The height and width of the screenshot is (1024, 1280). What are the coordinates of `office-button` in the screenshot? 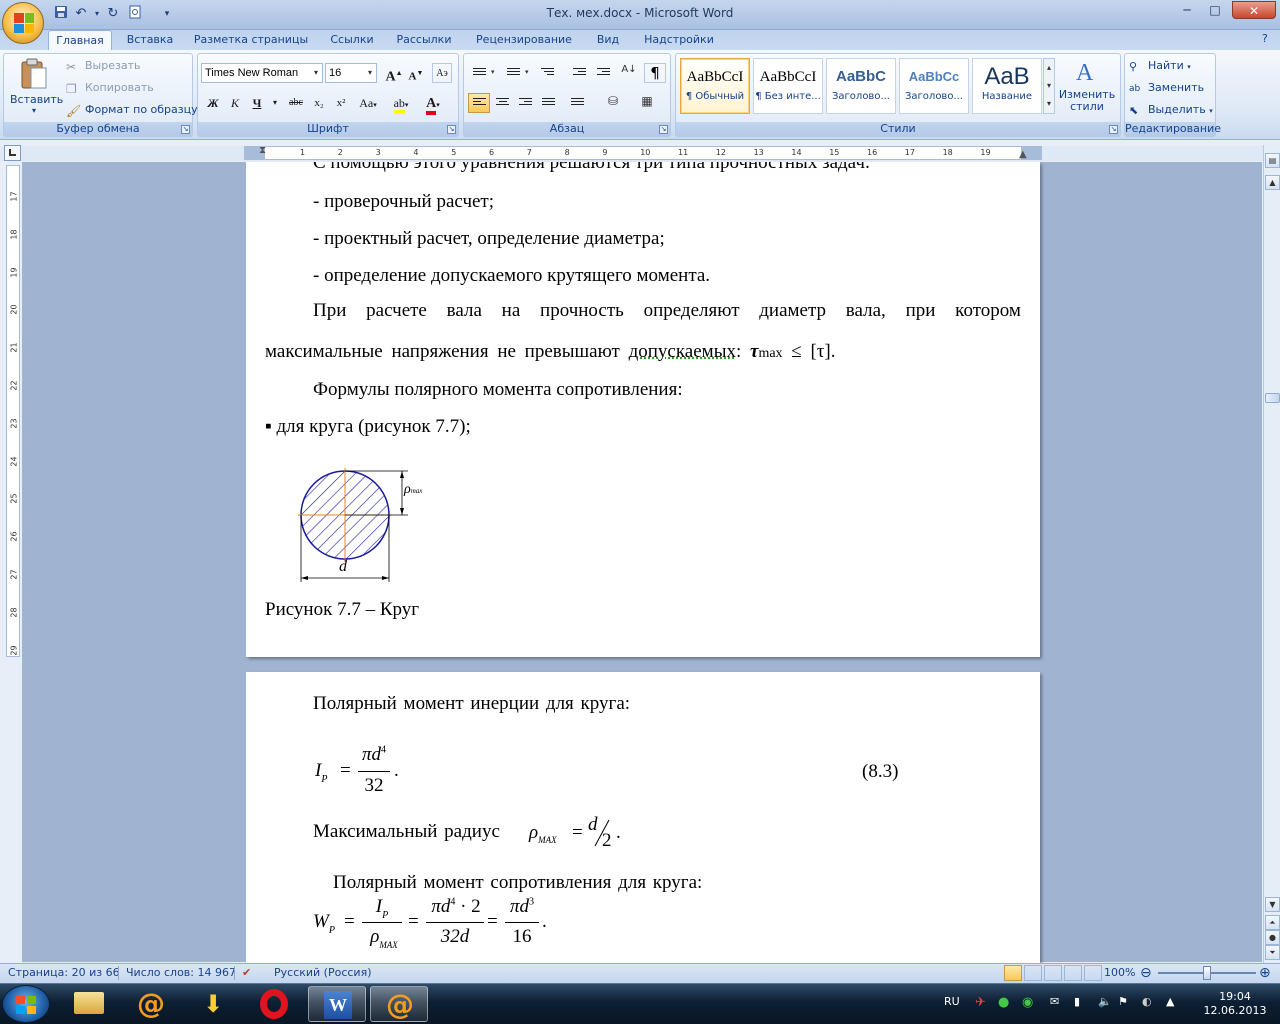 It's located at (23, 23).